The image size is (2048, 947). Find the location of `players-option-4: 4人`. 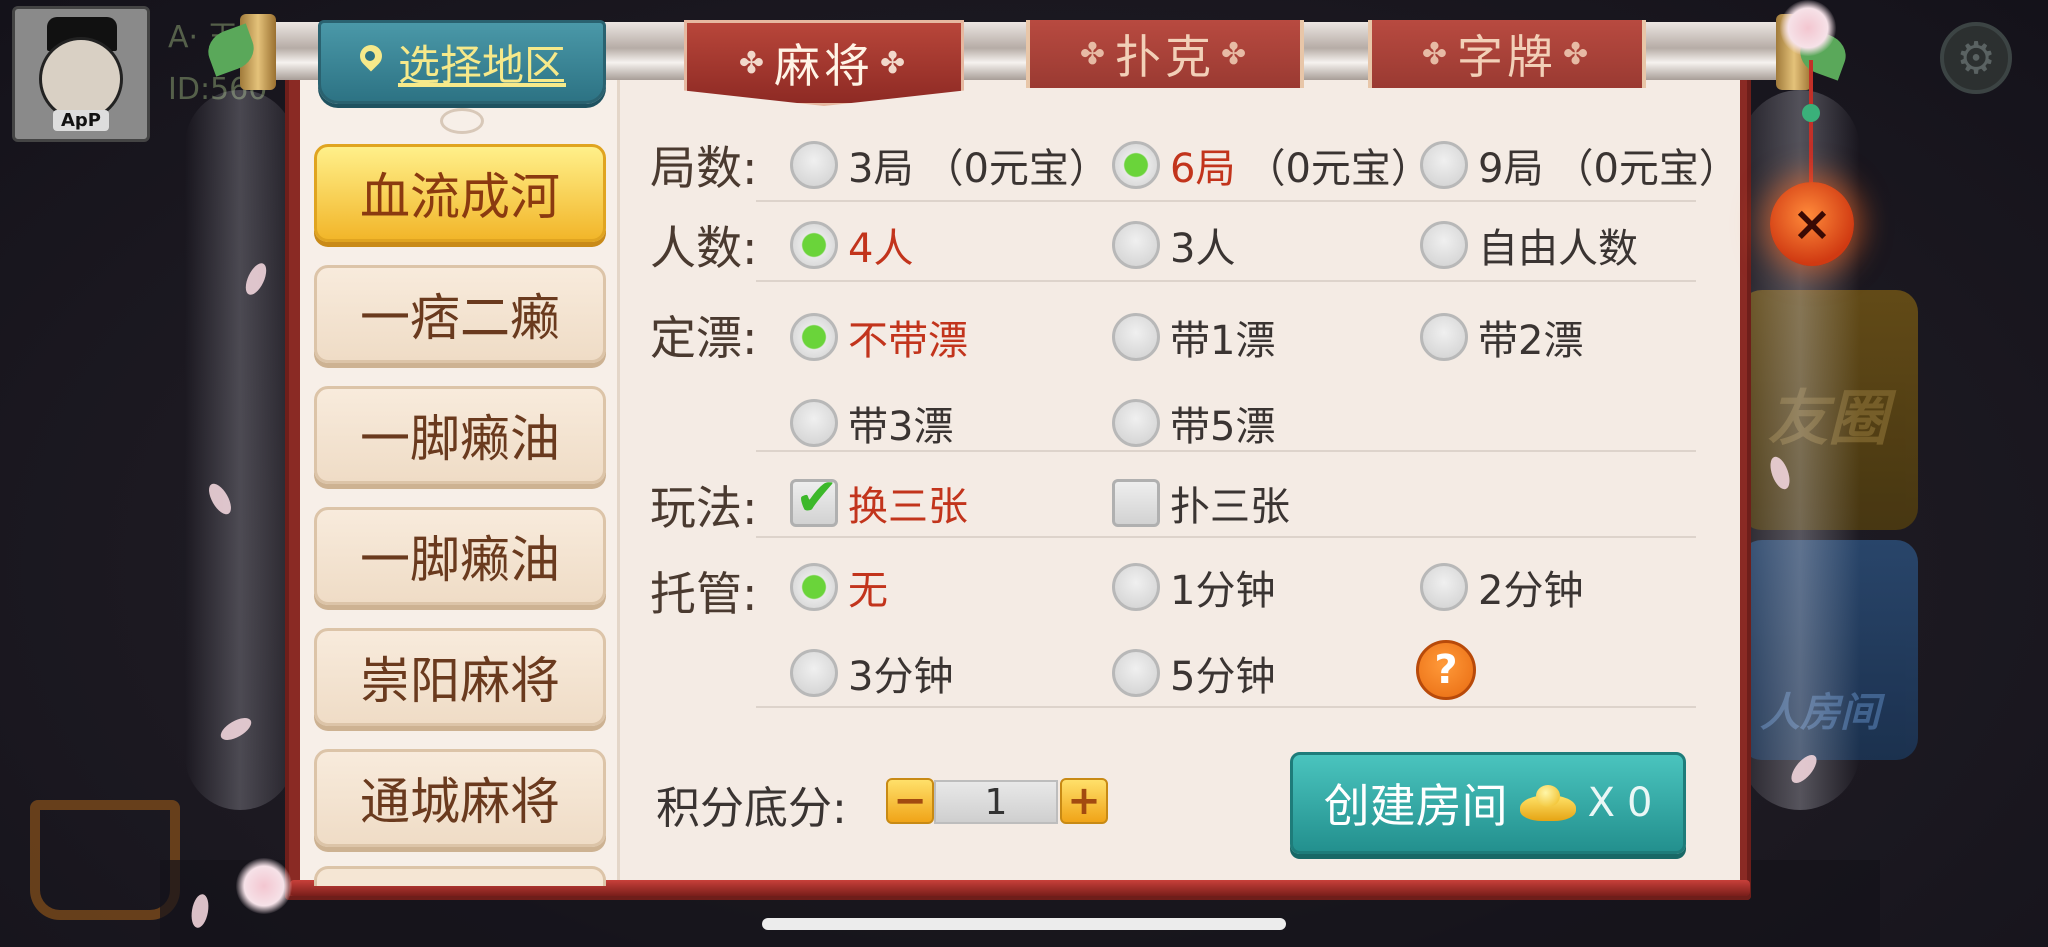

players-option-4: 4人 is located at coordinates (851, 245).